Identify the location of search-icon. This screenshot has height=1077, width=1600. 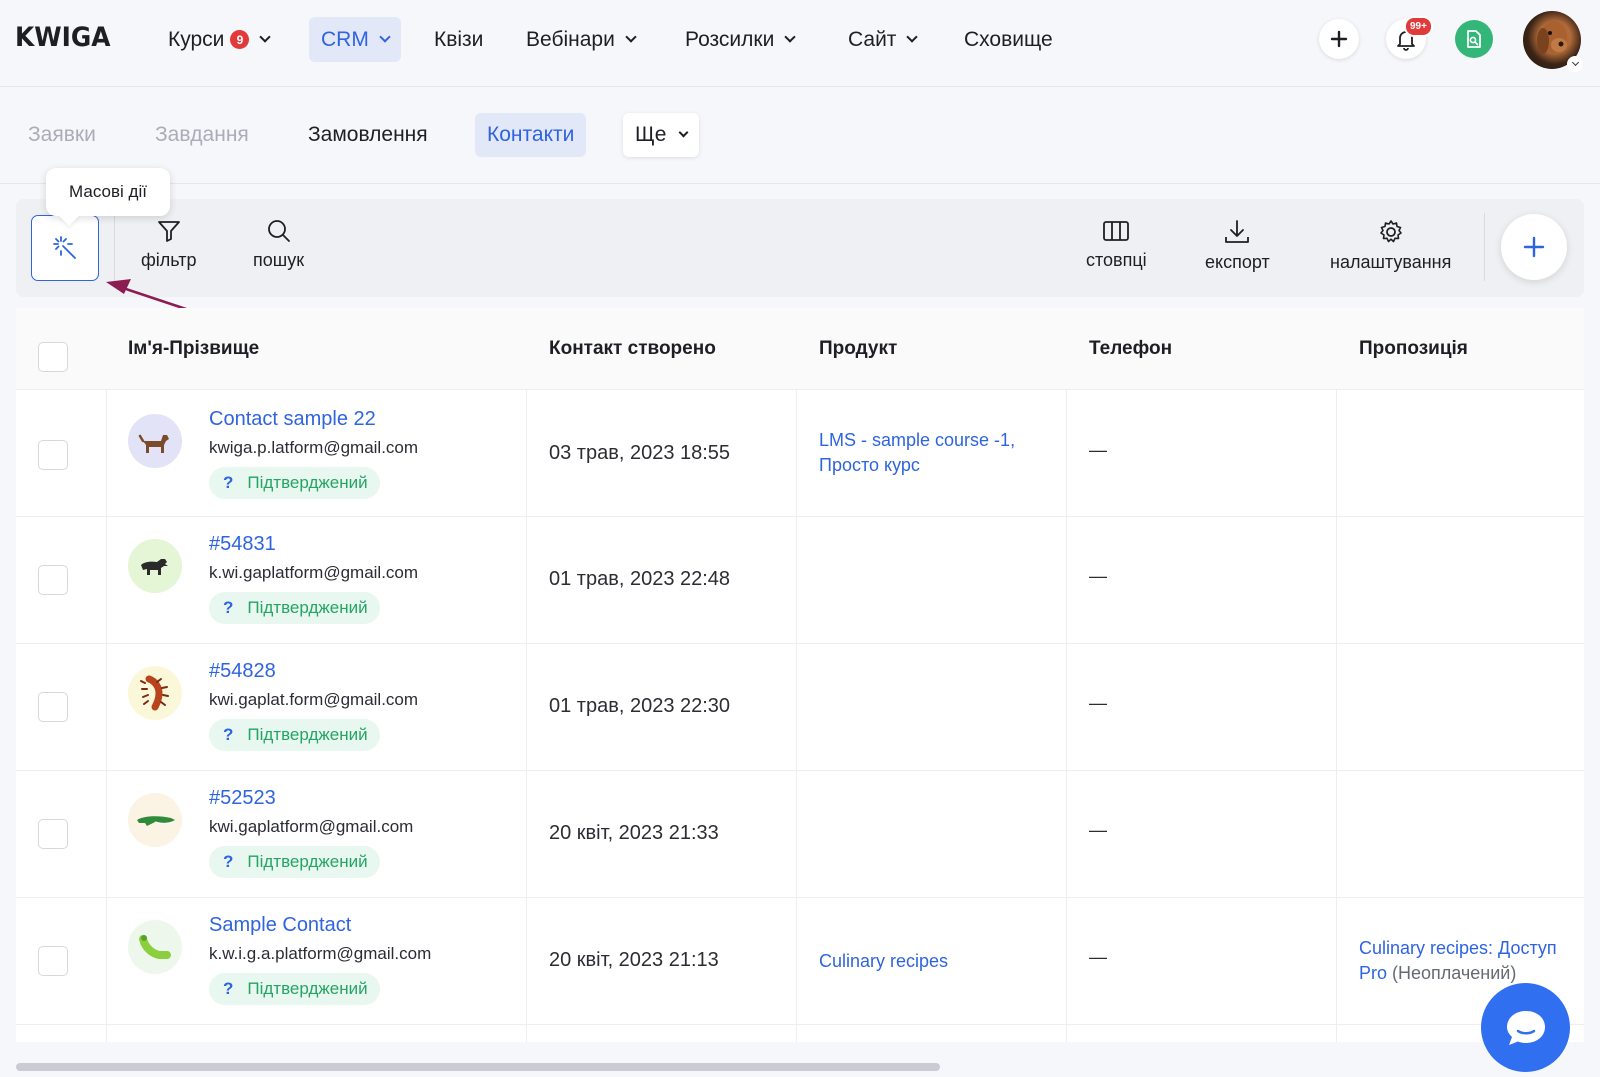
(278, 231).